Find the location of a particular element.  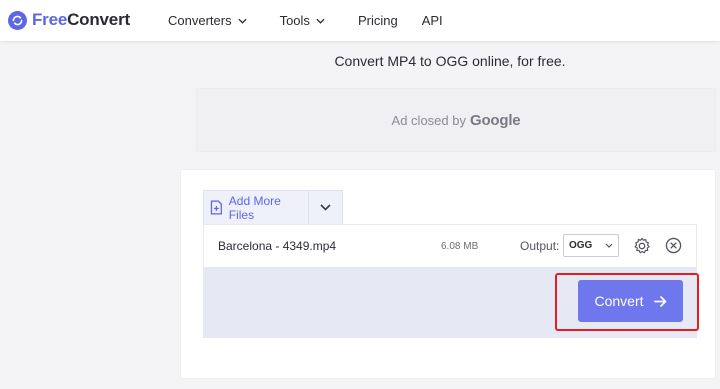

nav-converters: Converters is located at coordinates (207, 20).